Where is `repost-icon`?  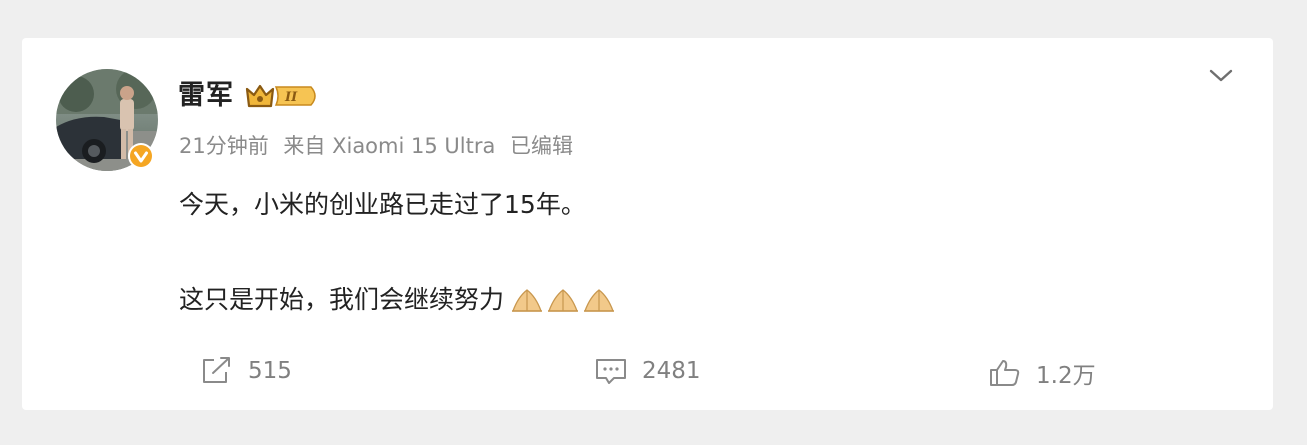 repost-icon is located at coordinates (216, 370).